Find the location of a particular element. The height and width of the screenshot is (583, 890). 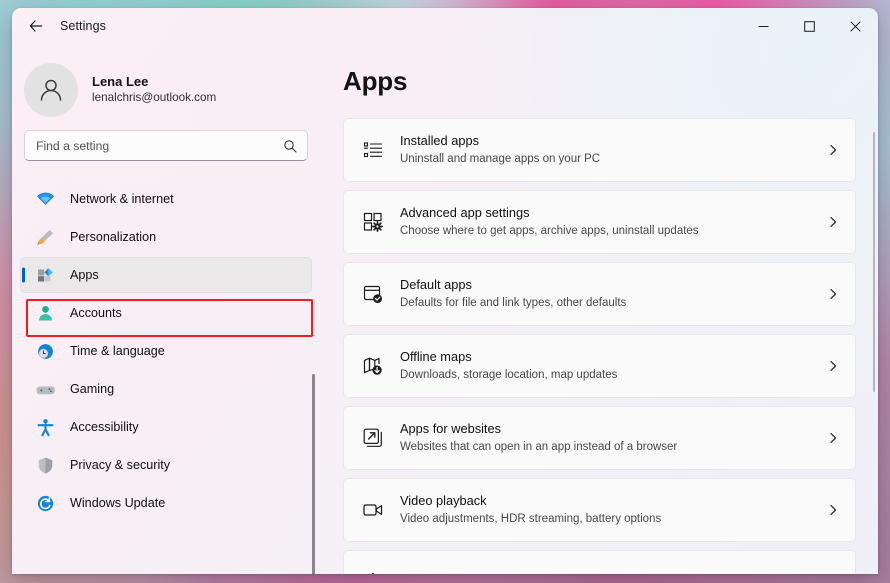

minimize-icon is located at coordinates (763, 26).